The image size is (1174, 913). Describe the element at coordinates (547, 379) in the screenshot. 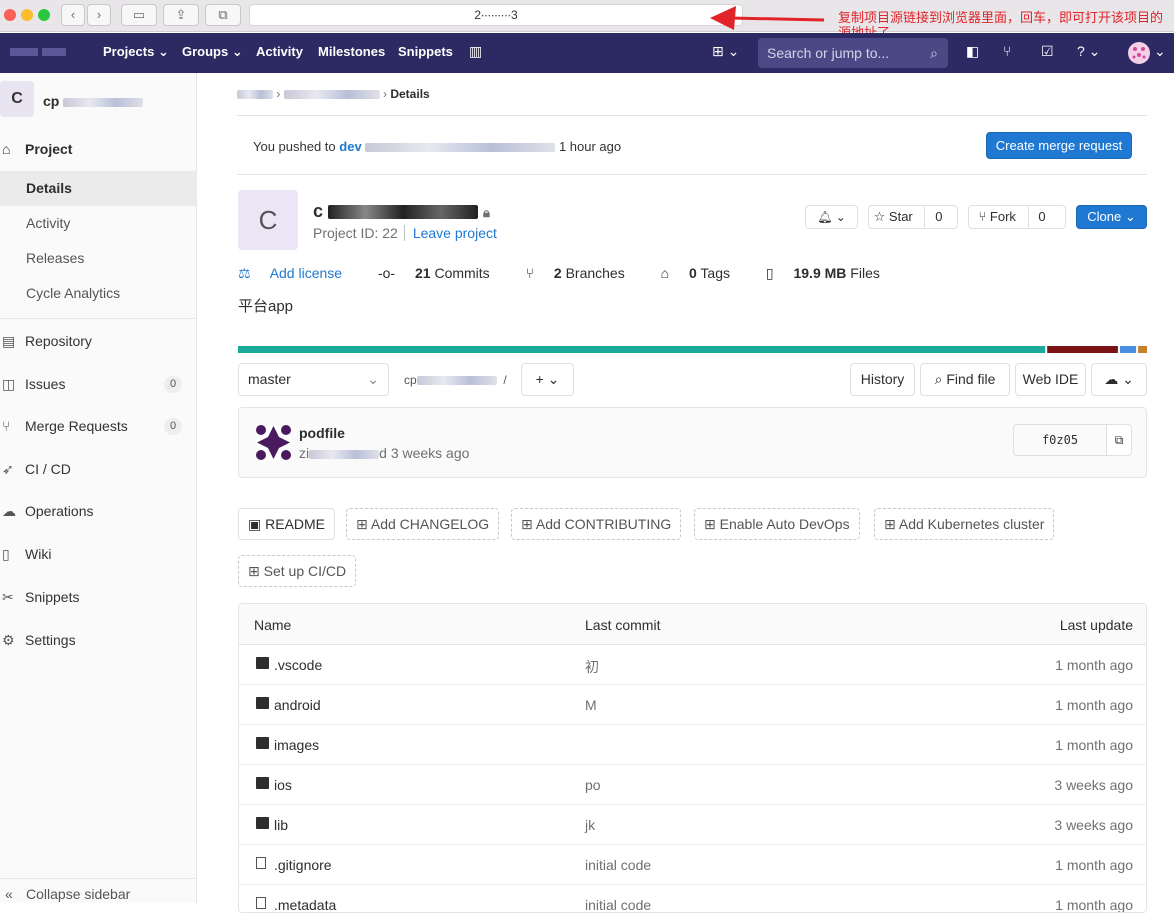

I see `add-file-dropdown: + ⌄` at that location.